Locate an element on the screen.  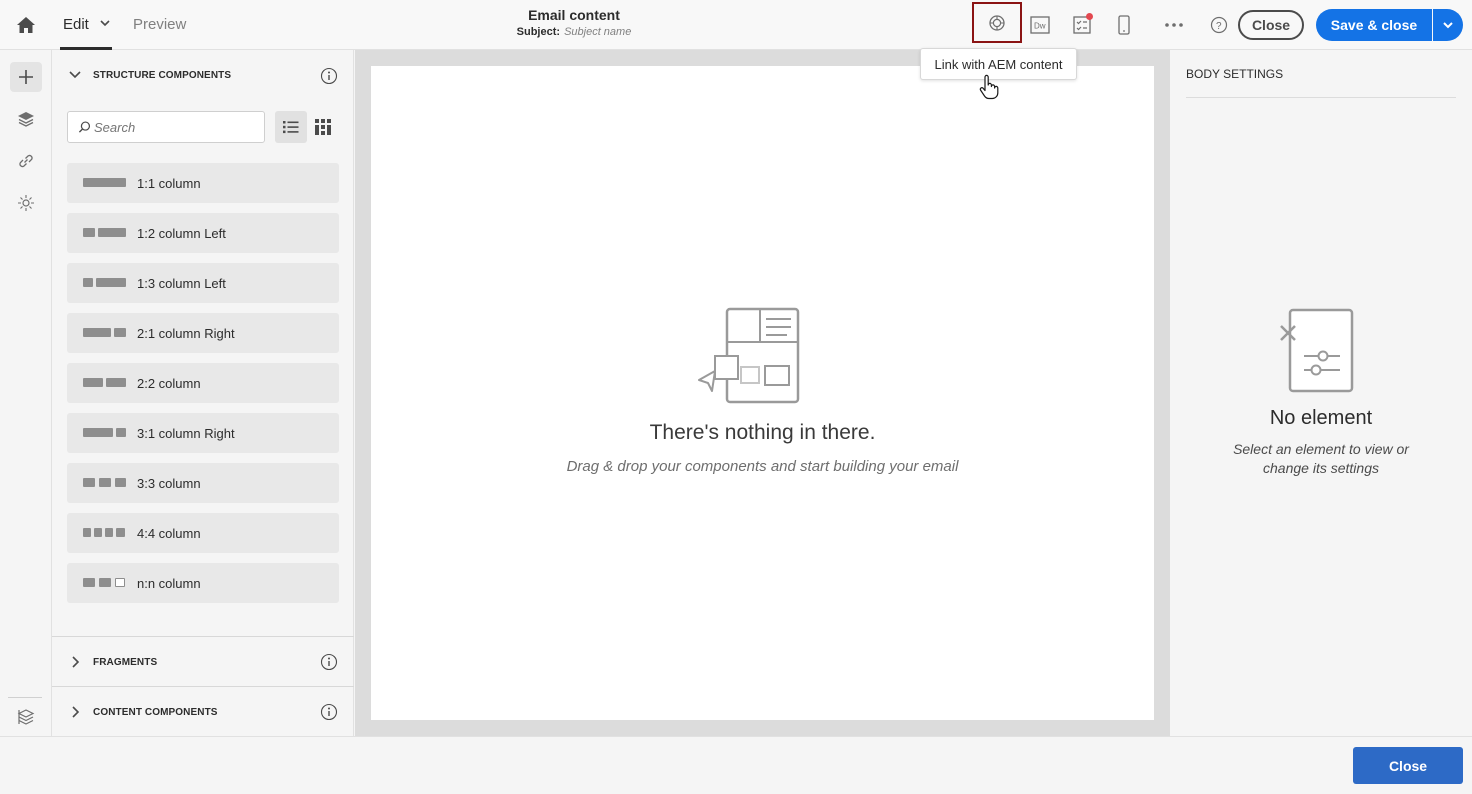
search-field is located at coordinates (166, 127).